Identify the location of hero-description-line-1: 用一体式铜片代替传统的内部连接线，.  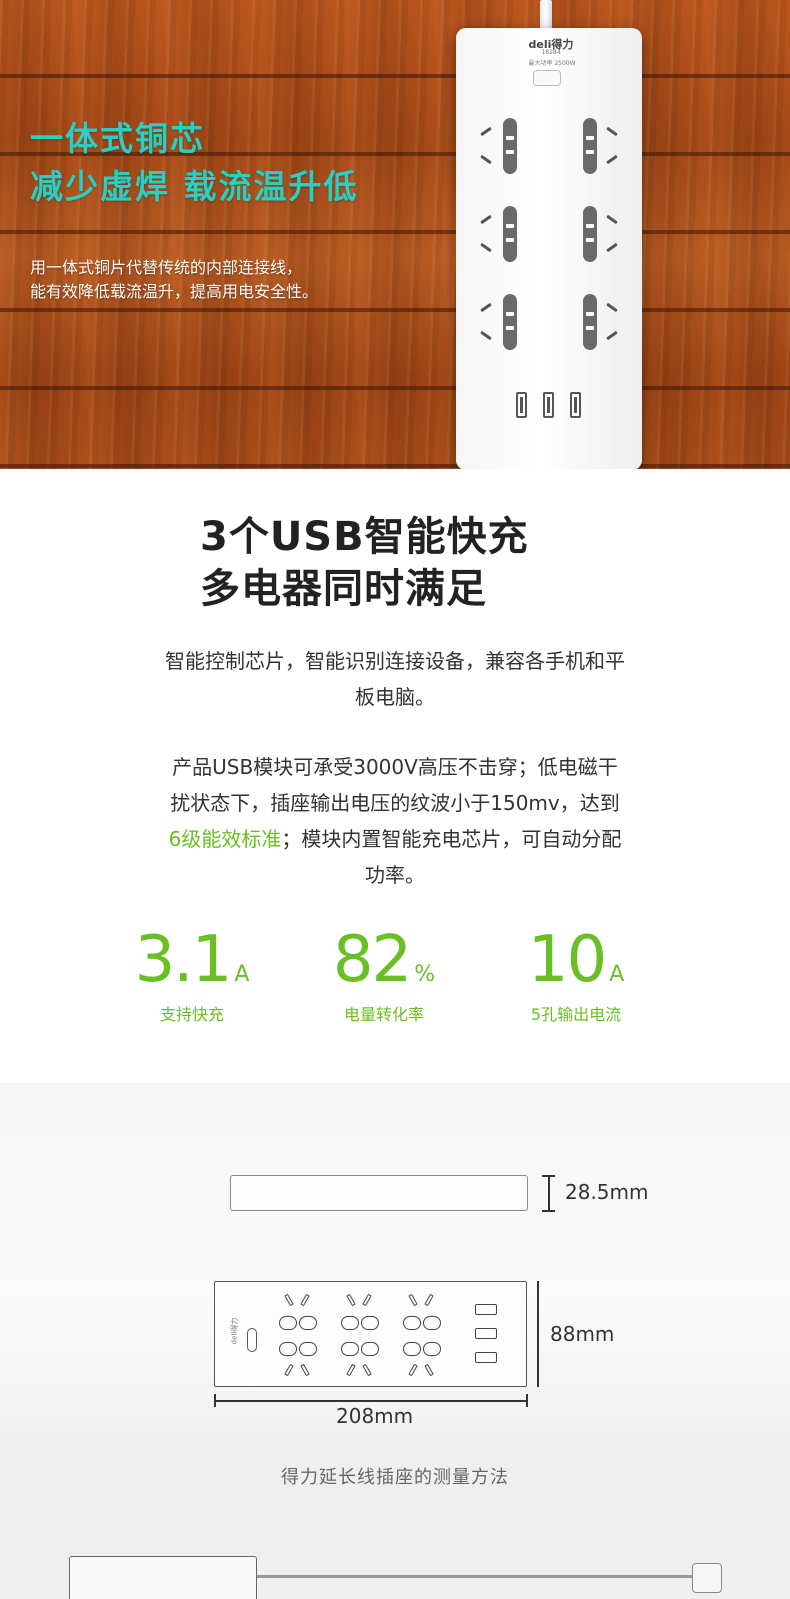
(166, 267).